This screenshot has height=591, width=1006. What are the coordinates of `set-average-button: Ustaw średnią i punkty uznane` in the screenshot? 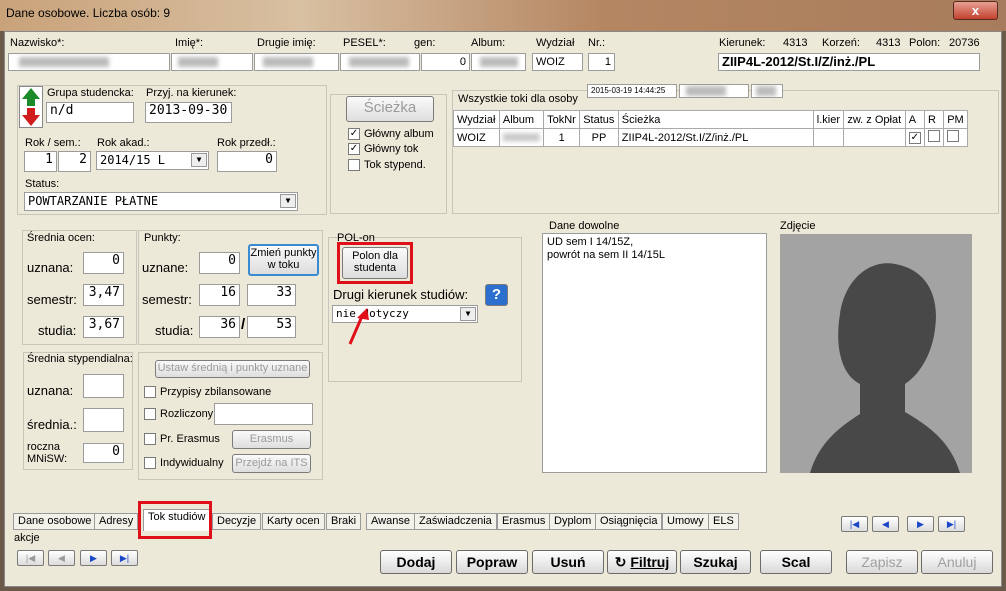 It's located at (232, 369).